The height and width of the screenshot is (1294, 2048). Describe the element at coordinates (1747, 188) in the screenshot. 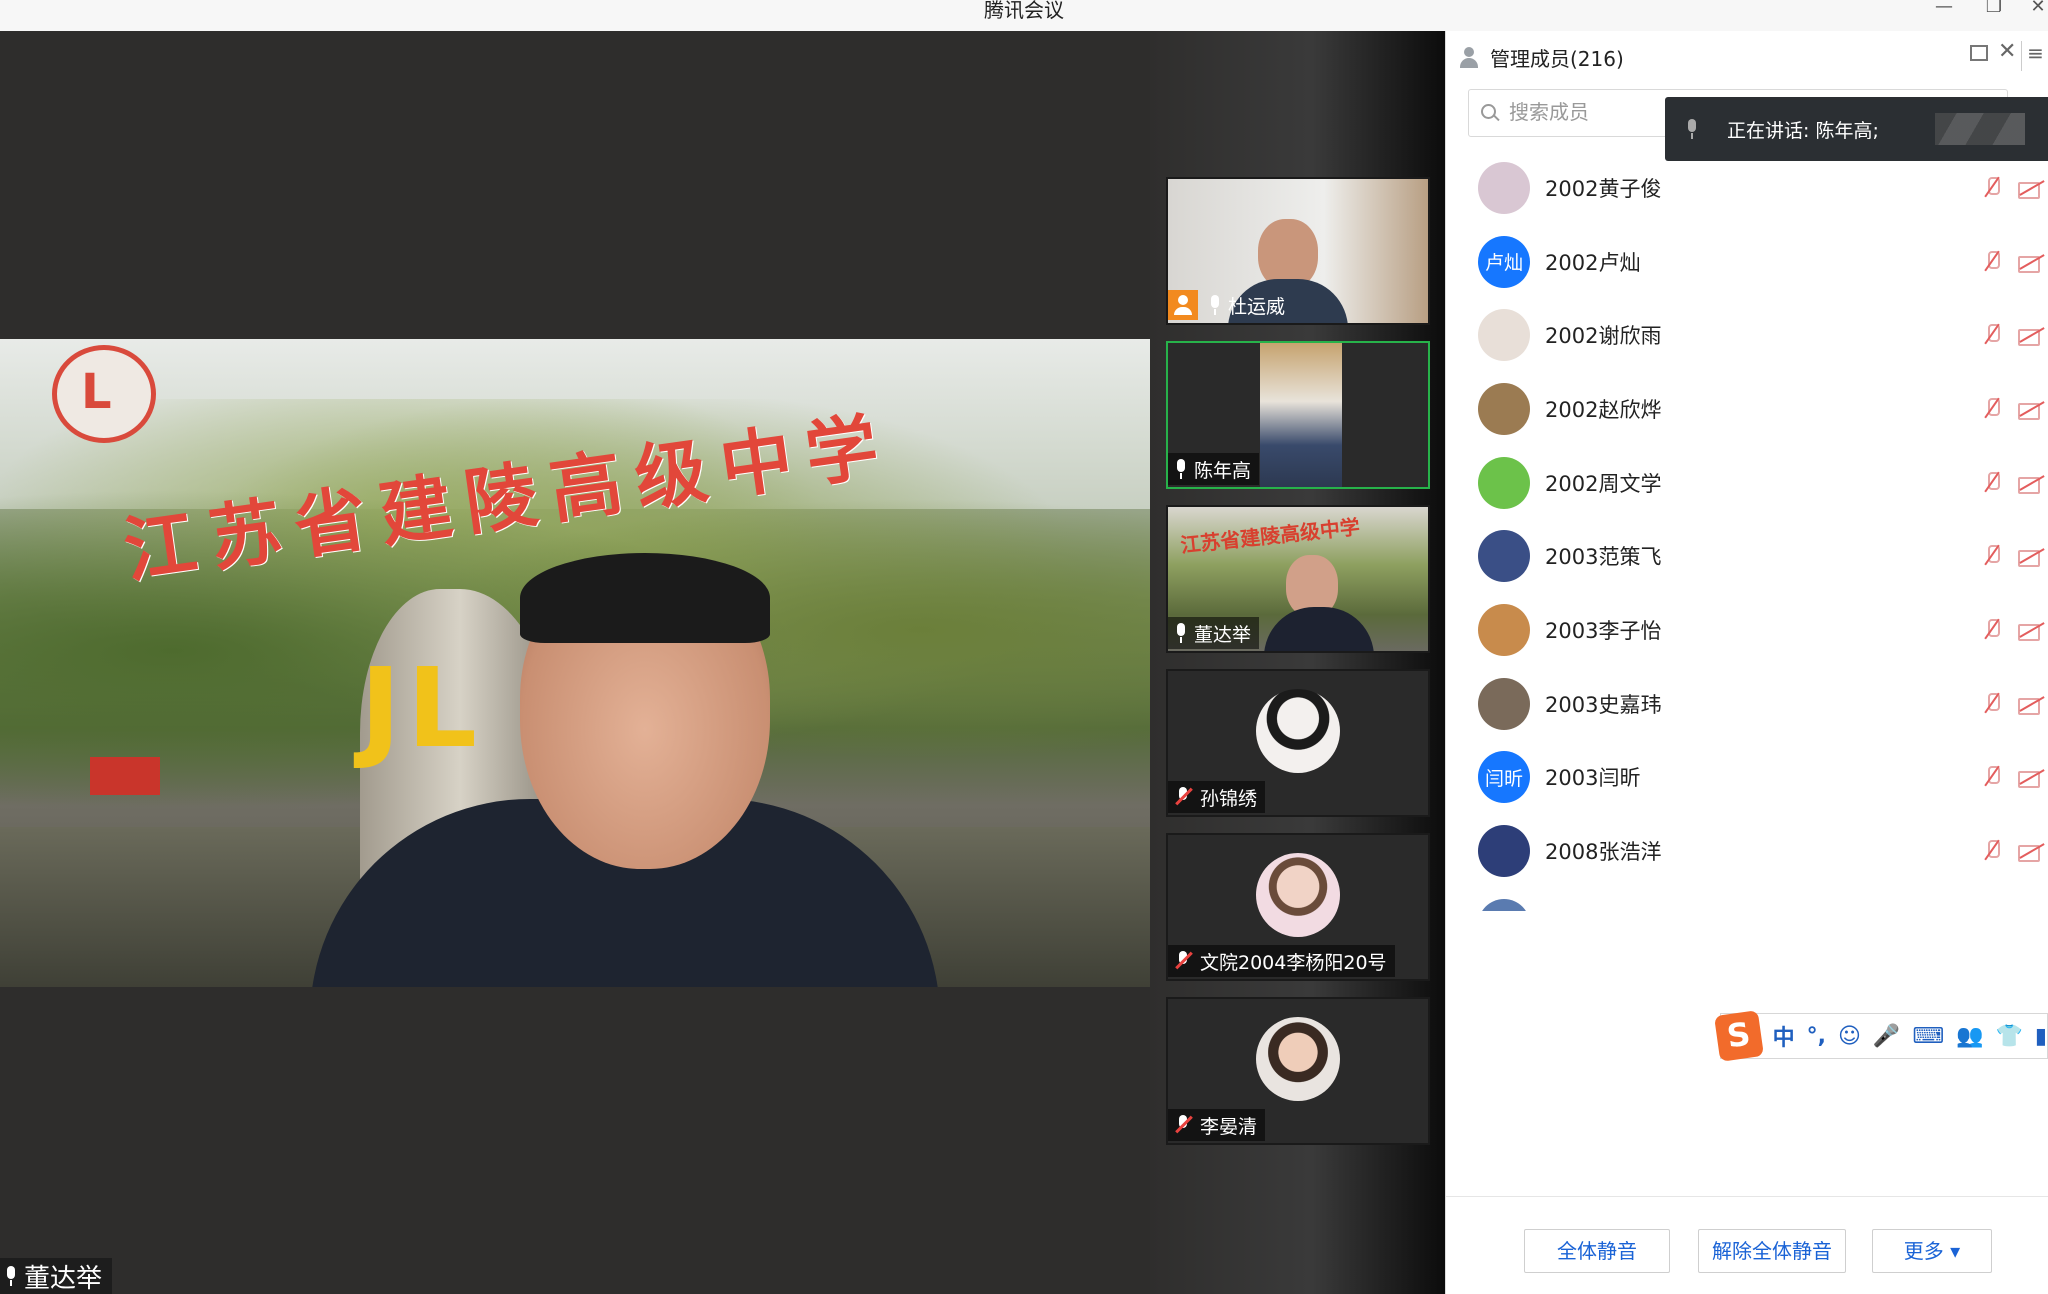

I see `member-row: 2002黄子俊` at that location.